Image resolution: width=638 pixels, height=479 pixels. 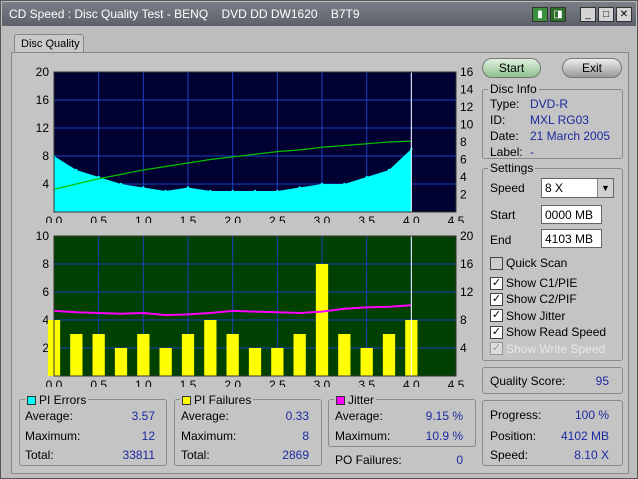 What do you see at coordinates (558, 14) in the screenshot?
I see `screenshot-icon: ◨` at bounding box center [558, 14].